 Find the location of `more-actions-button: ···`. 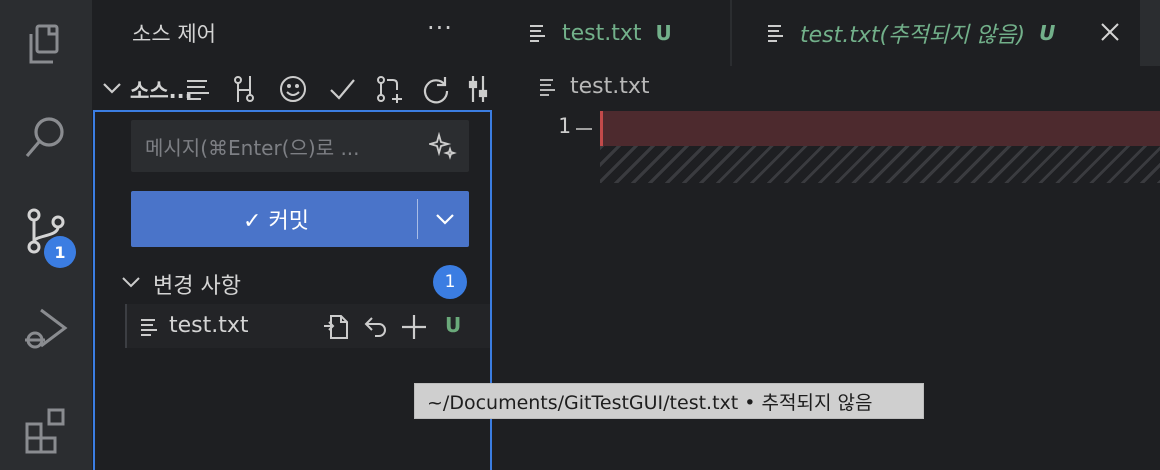

more-actions-button: ··· is located at coordinates (440, 28).